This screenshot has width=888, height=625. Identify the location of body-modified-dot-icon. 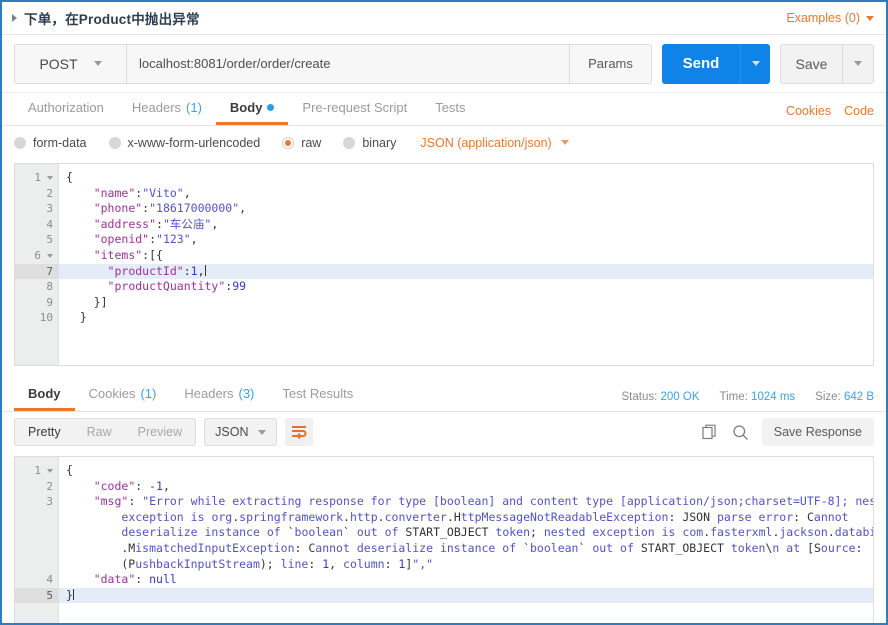
(271, 107).